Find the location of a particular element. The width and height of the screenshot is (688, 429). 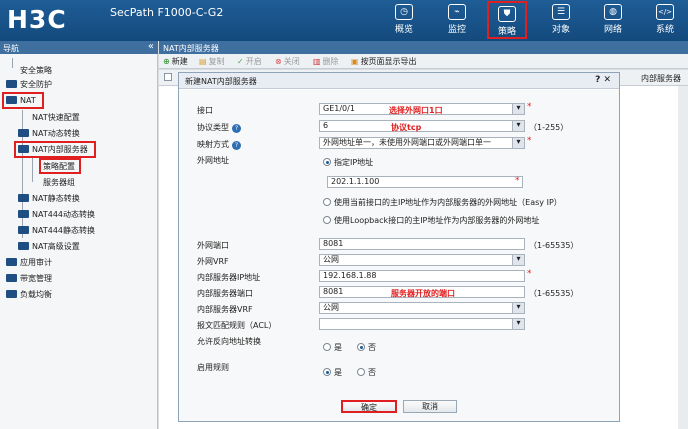

sidebar-item-security-policy: 安全策略 is located at coordinates (36, 70).